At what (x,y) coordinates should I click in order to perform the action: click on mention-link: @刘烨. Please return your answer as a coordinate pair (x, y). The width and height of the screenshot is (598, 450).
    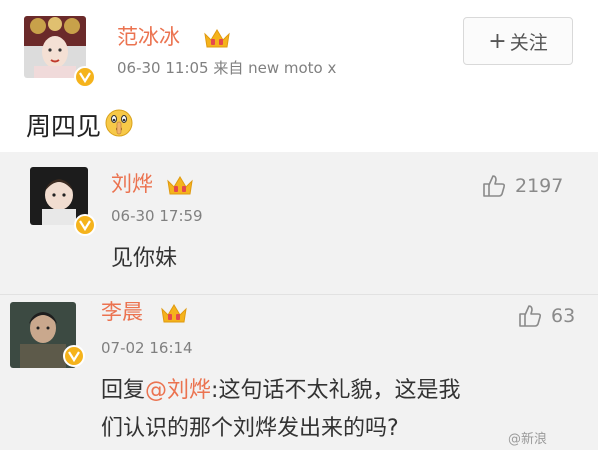
    Looking at the image, I should click on (178, 390).